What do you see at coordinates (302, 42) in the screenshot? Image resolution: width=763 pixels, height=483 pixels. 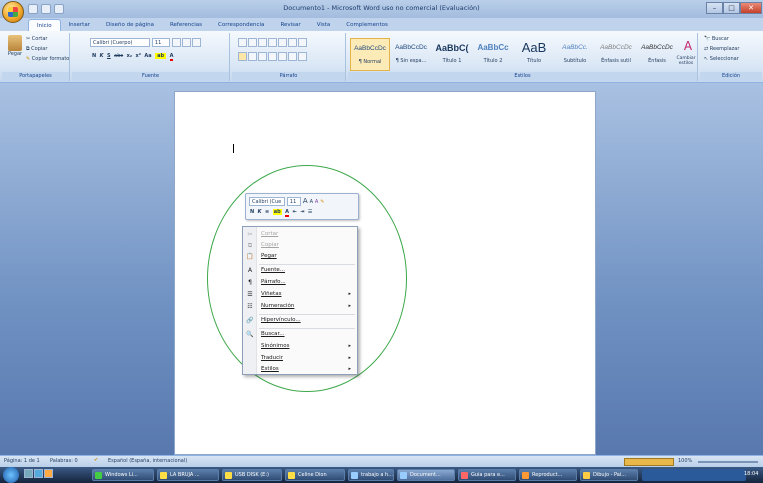 I see `show-marks-icon` at bounding box center [302, 42].